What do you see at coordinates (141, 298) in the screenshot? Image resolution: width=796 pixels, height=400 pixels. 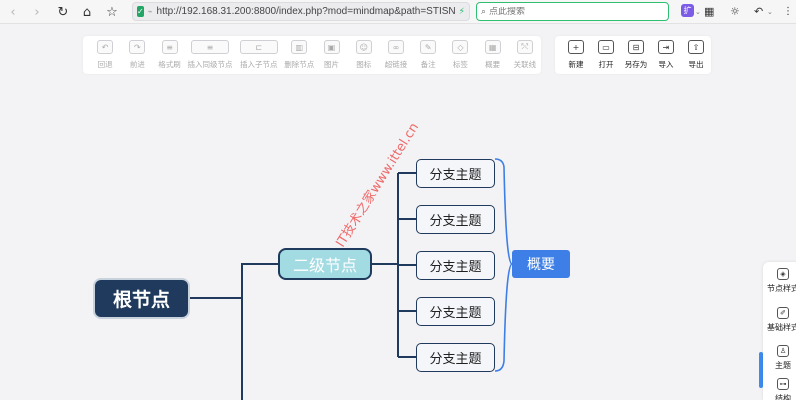 I see `root-node: 根节点` at bounding box center [141, 298].